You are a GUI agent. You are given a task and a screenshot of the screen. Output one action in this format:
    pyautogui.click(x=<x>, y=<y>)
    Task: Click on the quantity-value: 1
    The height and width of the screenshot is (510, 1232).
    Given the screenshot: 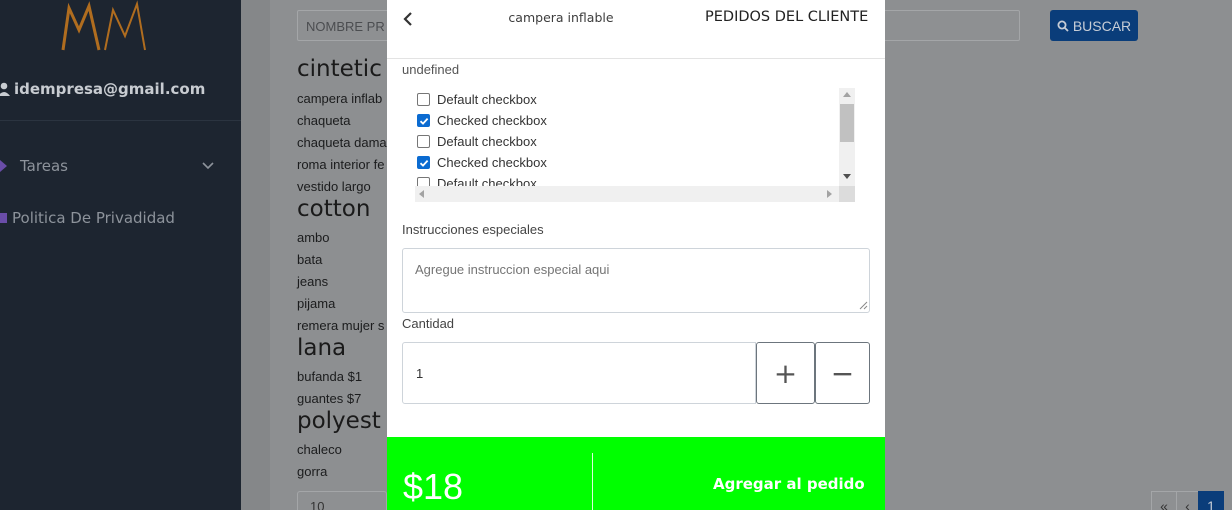 What is the action you would take?
    pyautogui.click(x=420, y=373)
    